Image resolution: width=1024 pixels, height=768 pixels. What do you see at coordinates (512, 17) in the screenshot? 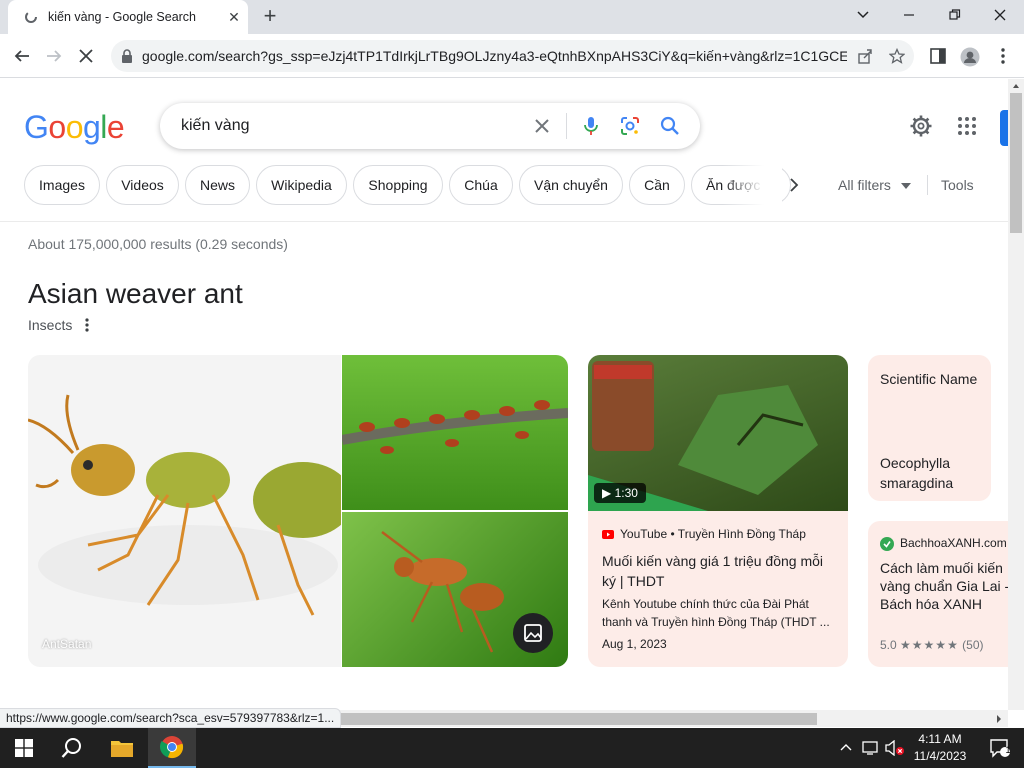
I see `tab-strip: kiến vàng - Google Search ✕ +` at bounding box center [512, 17].